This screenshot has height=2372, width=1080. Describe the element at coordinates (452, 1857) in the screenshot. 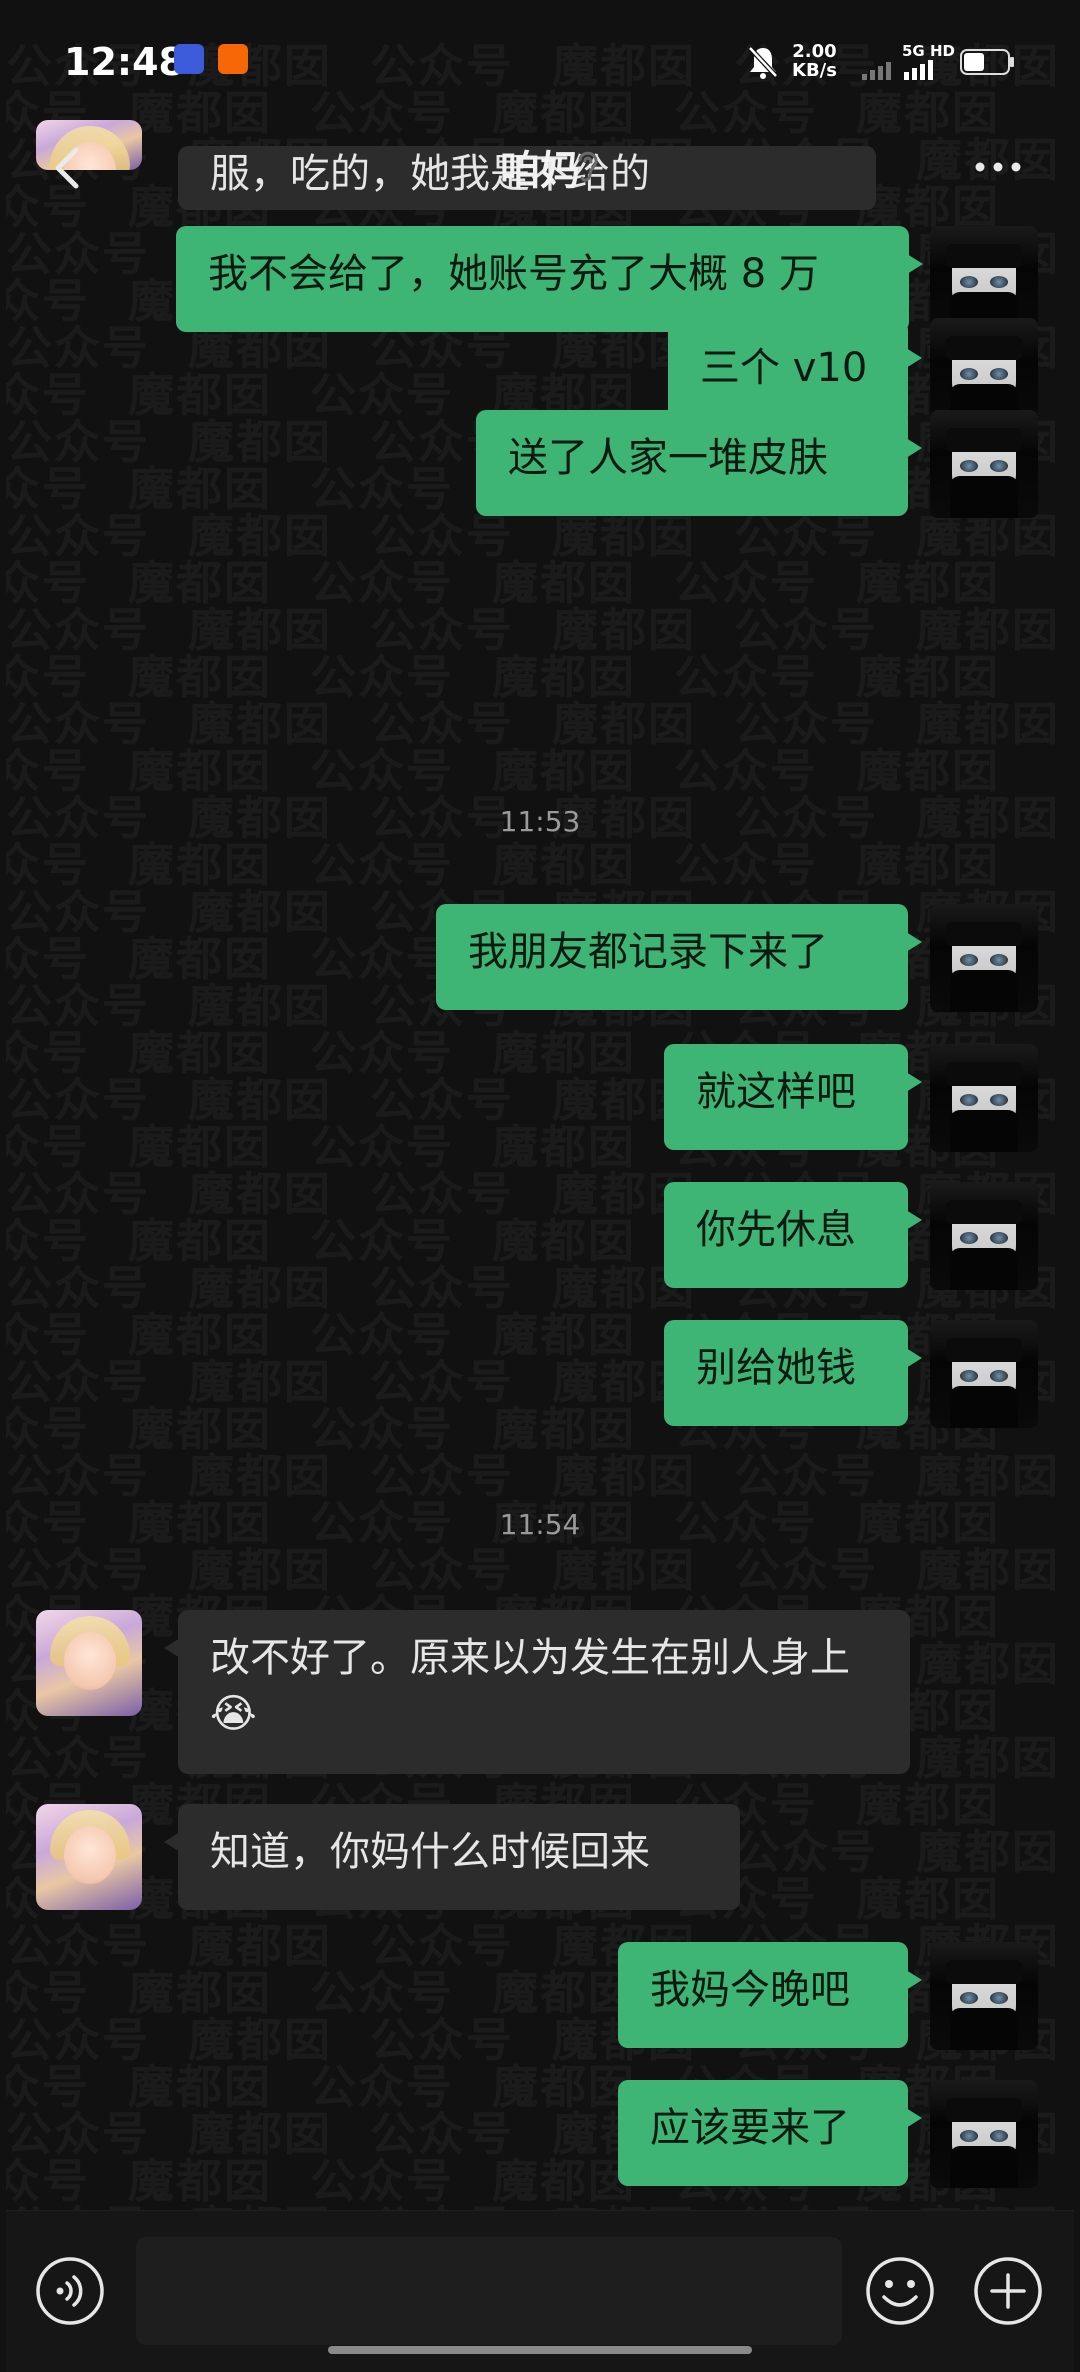

I see `message-bubble-incoming: 知道，你妈什么时候回来` at that location.